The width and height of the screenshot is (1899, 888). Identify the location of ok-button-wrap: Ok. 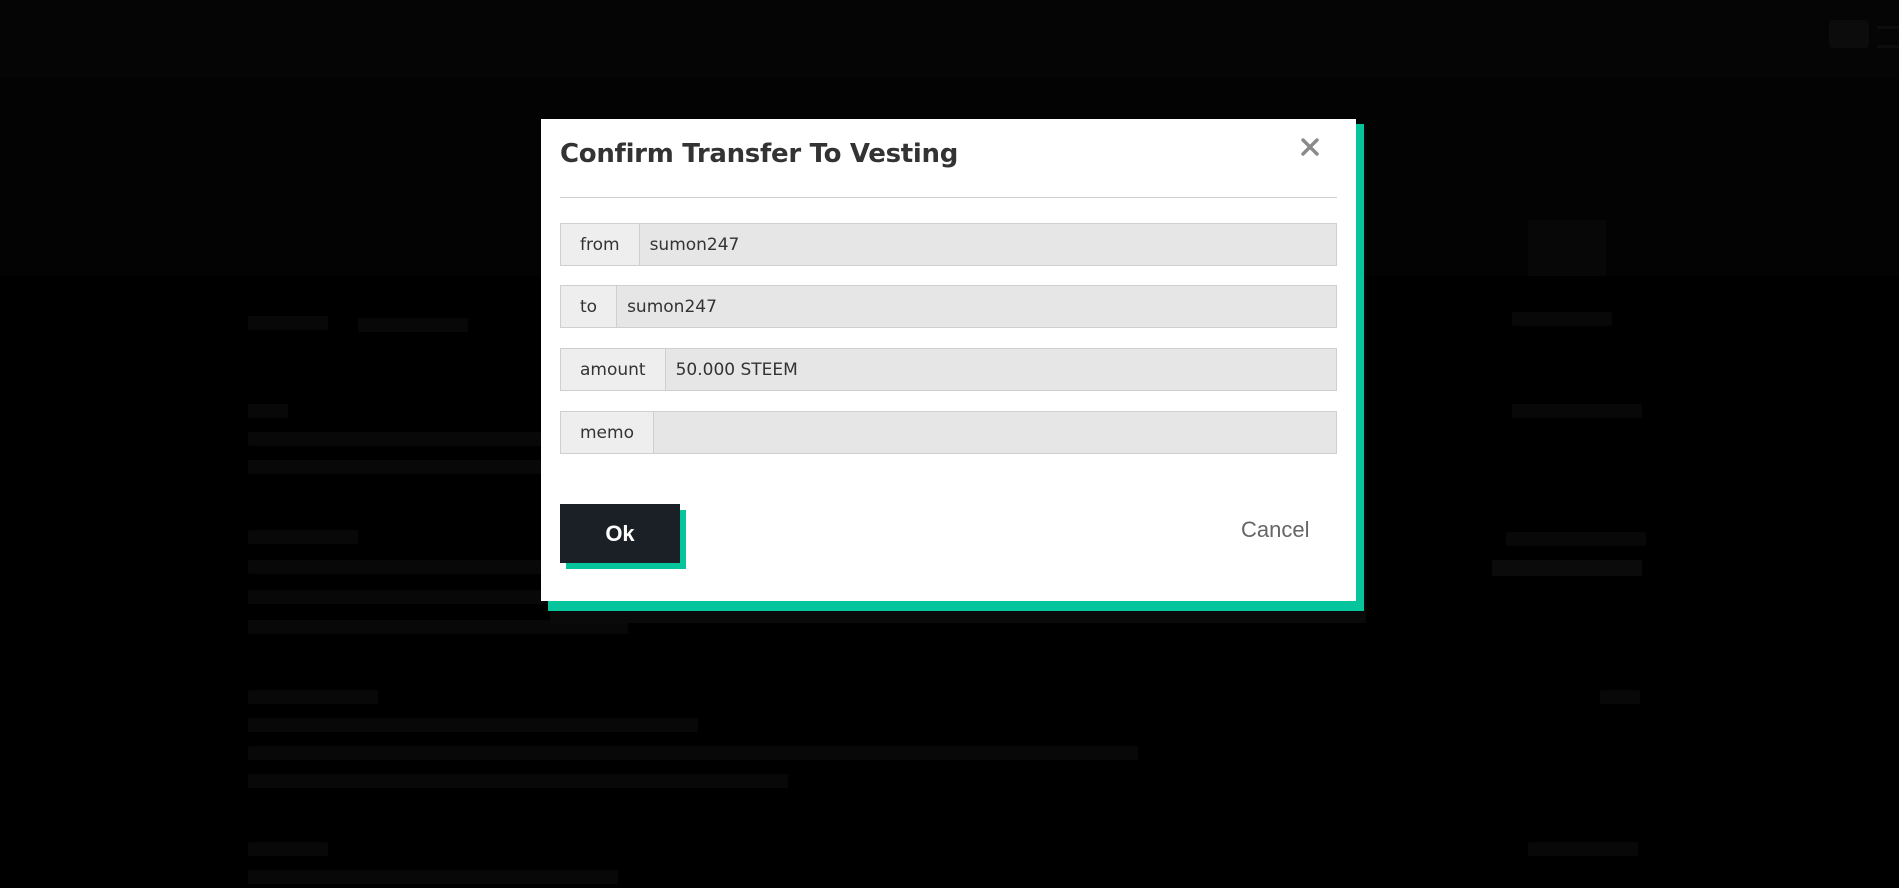
(623, 537).